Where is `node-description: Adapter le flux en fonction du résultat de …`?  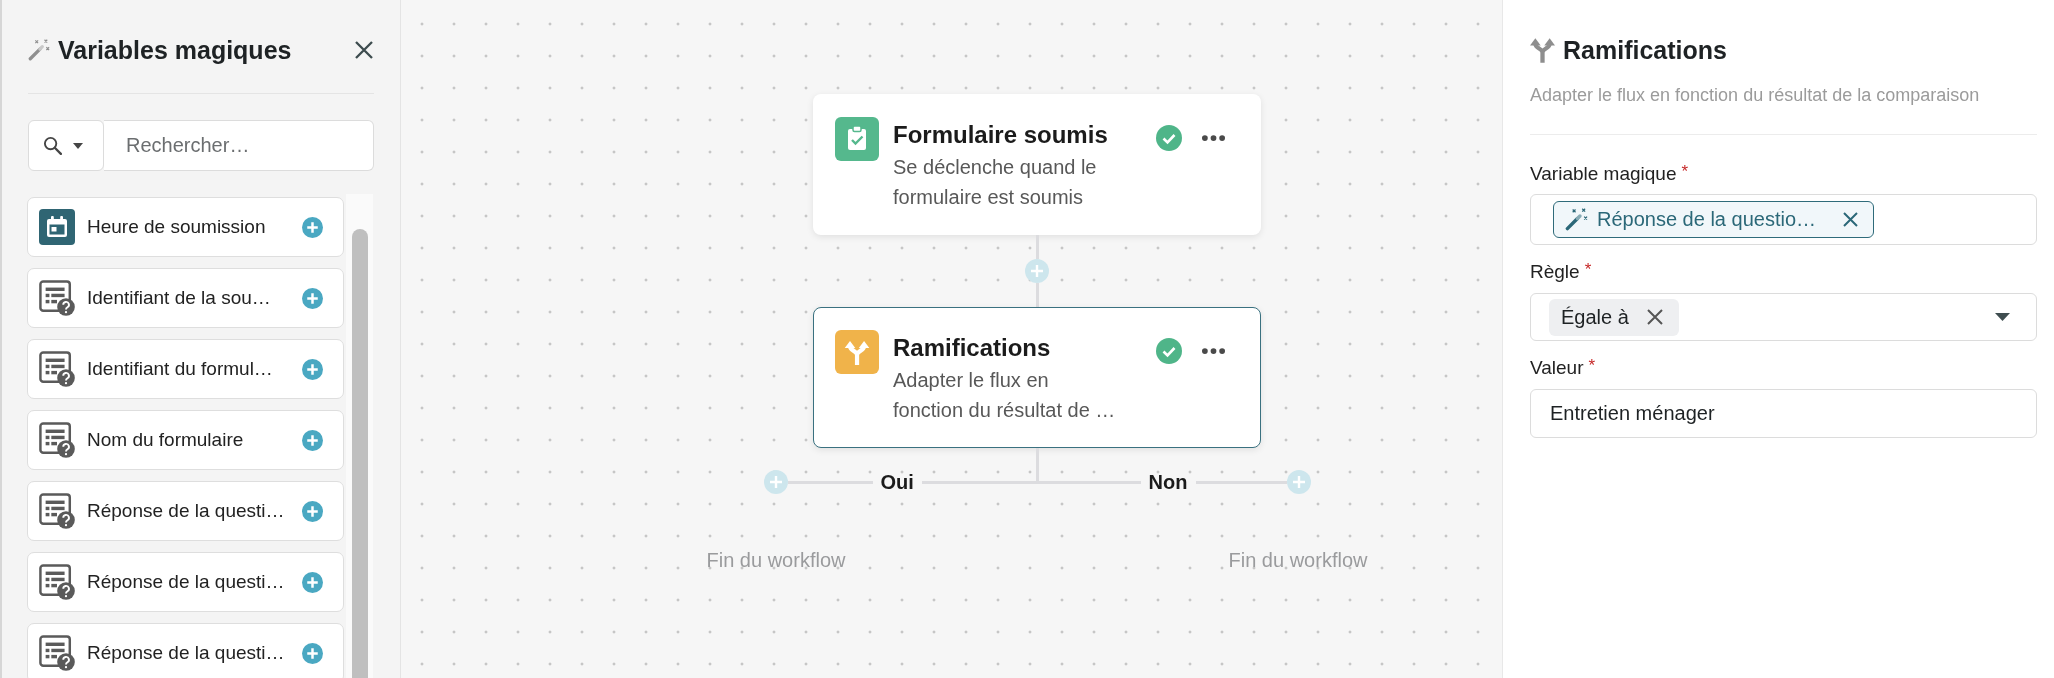
node-description: Adapter le flux en fonction du résultat de … is located at coordinates (1005, 395).